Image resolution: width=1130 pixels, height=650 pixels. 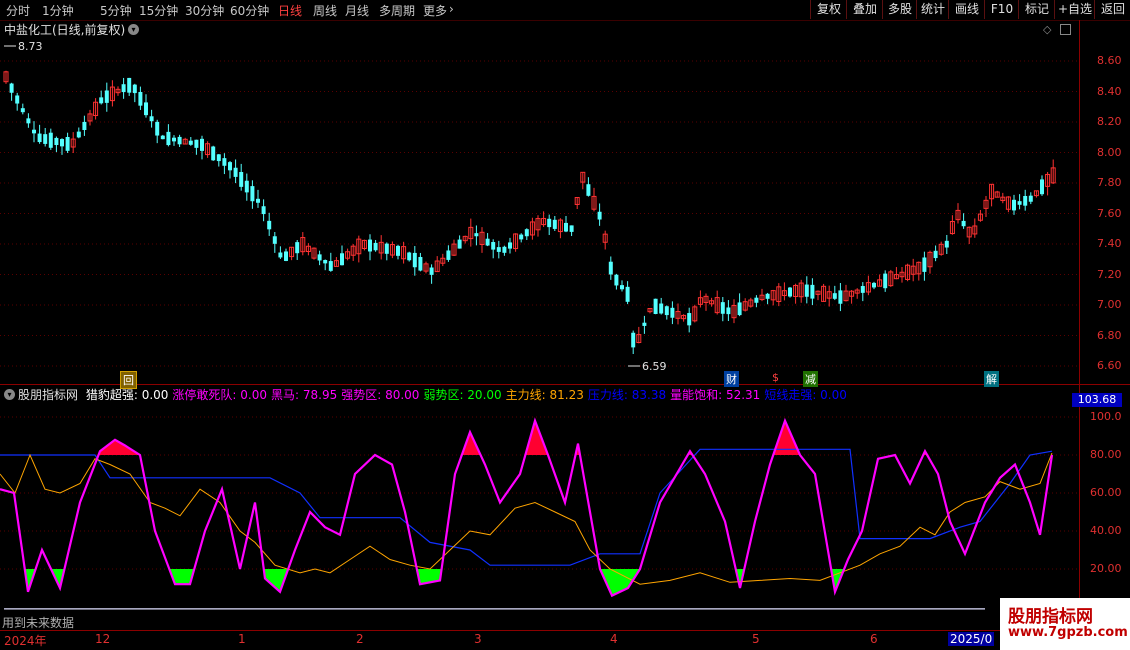 I want to click on pane-divider, so click(x=565, y=384).